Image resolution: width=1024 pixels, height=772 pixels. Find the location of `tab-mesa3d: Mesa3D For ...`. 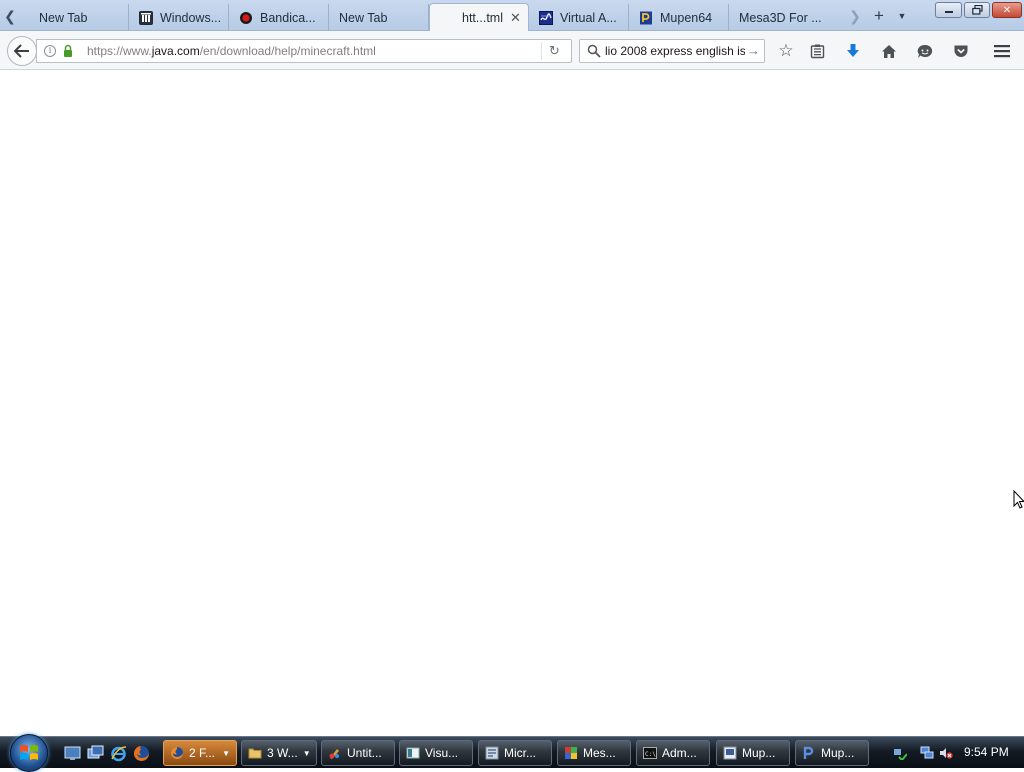

tab-mesa3d: Mesa3D For ... is located at coordinates (784, 17).